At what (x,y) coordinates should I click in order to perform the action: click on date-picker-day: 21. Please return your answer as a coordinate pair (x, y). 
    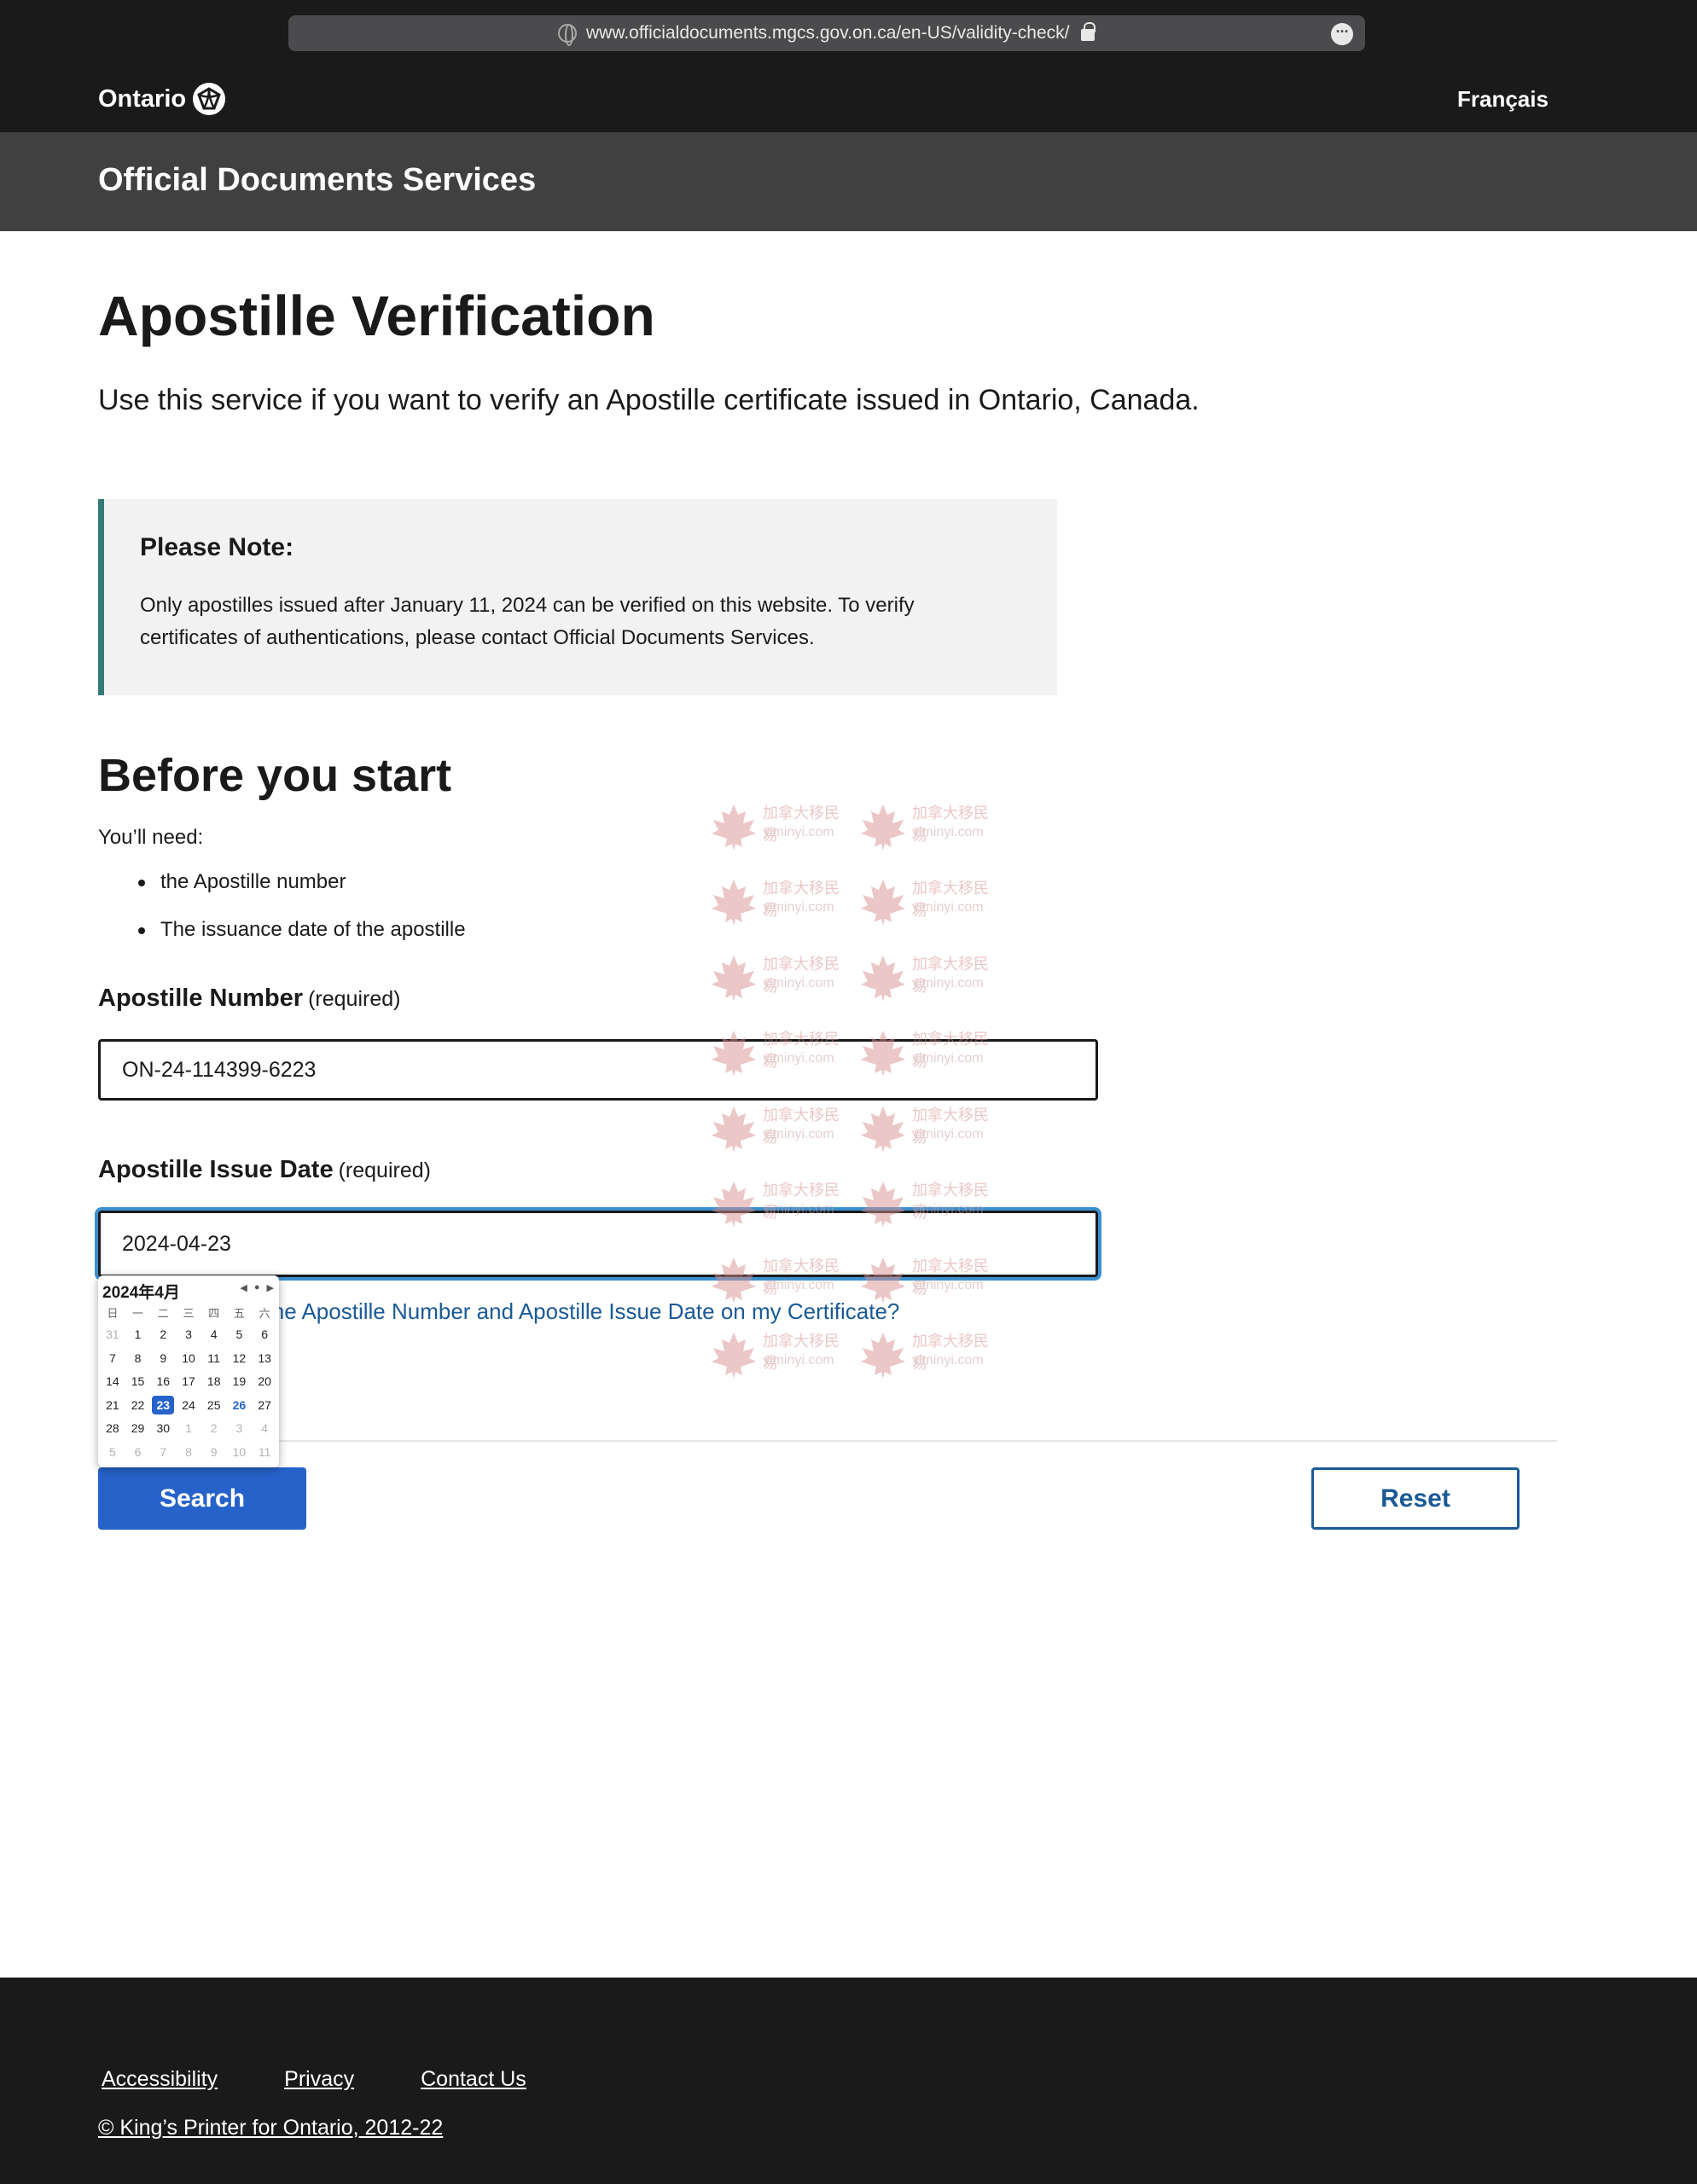
    Looking at the image, I should click on (112, 1406).